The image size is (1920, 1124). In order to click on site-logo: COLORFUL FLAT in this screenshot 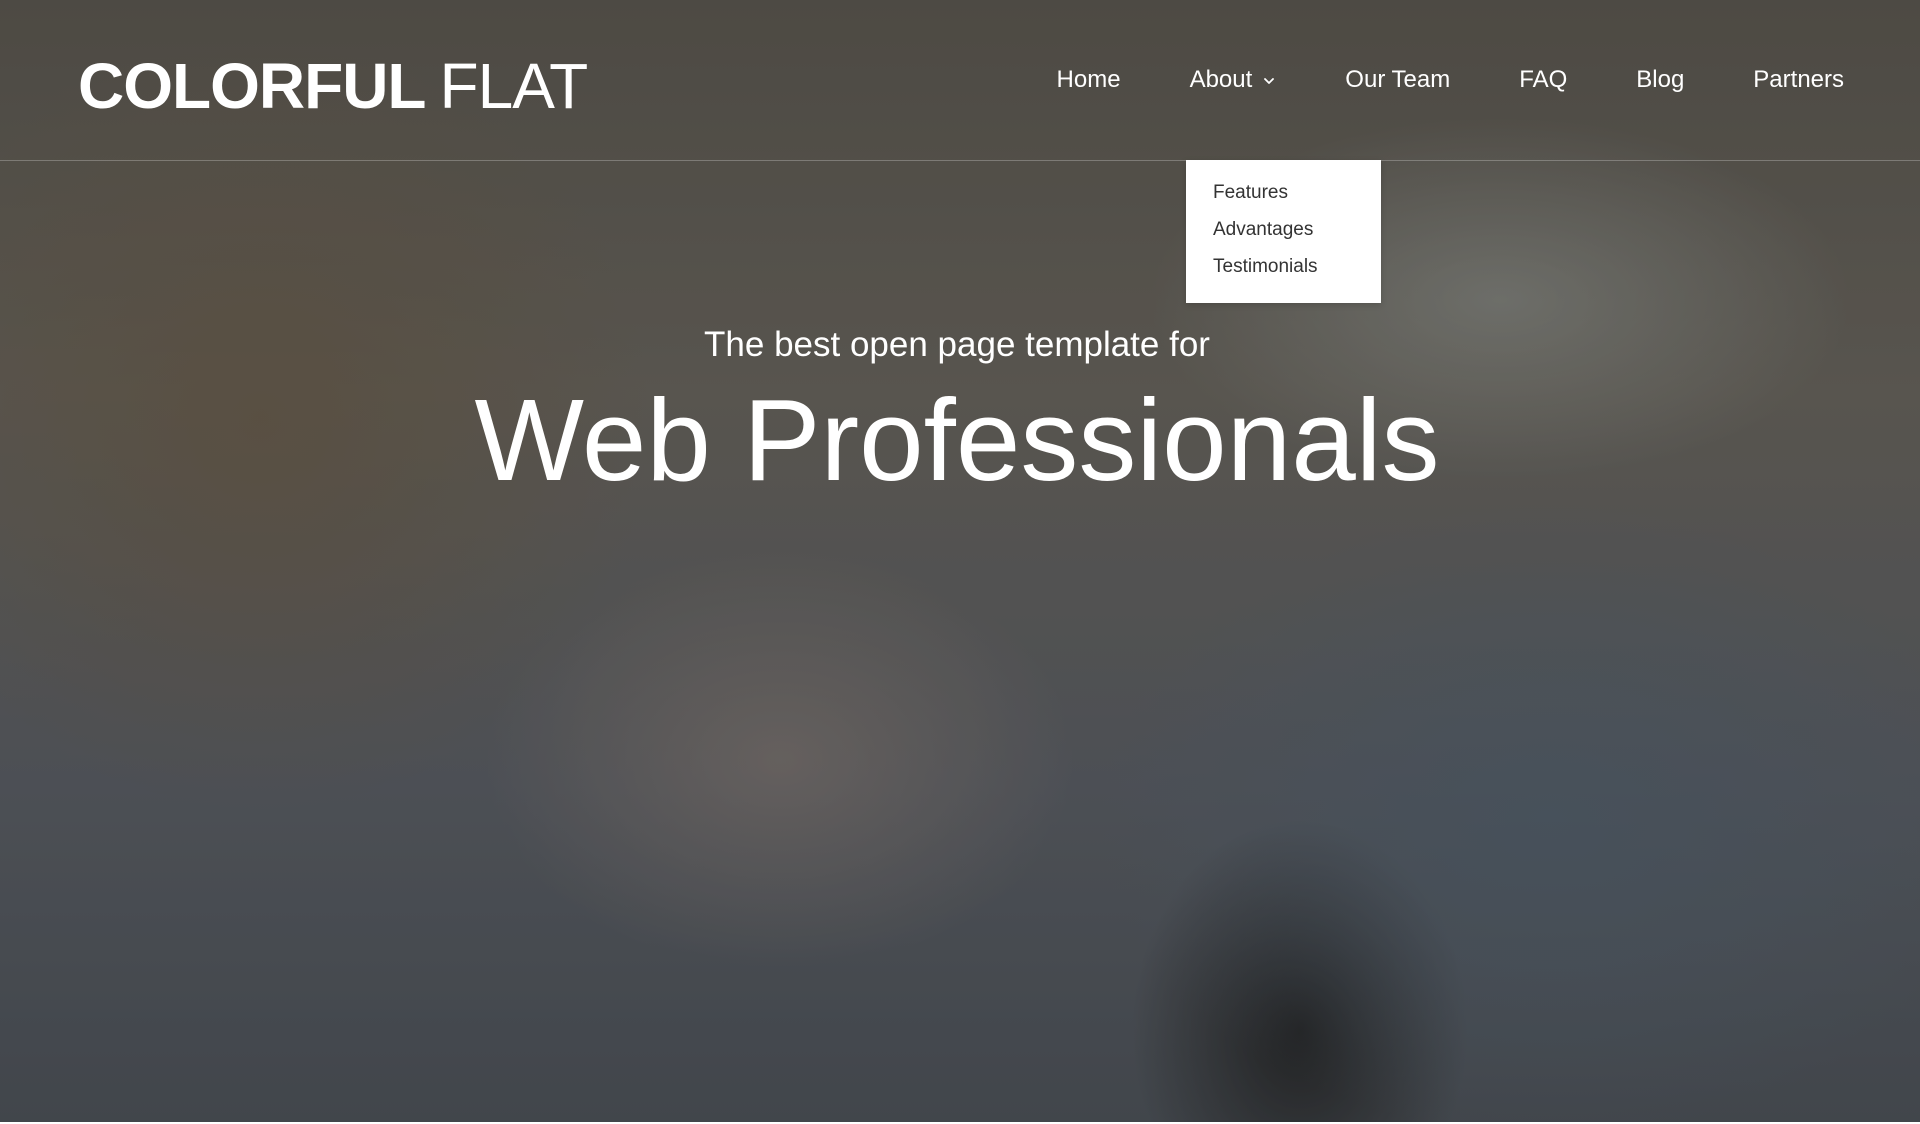, I will do `click(333, 86)`.